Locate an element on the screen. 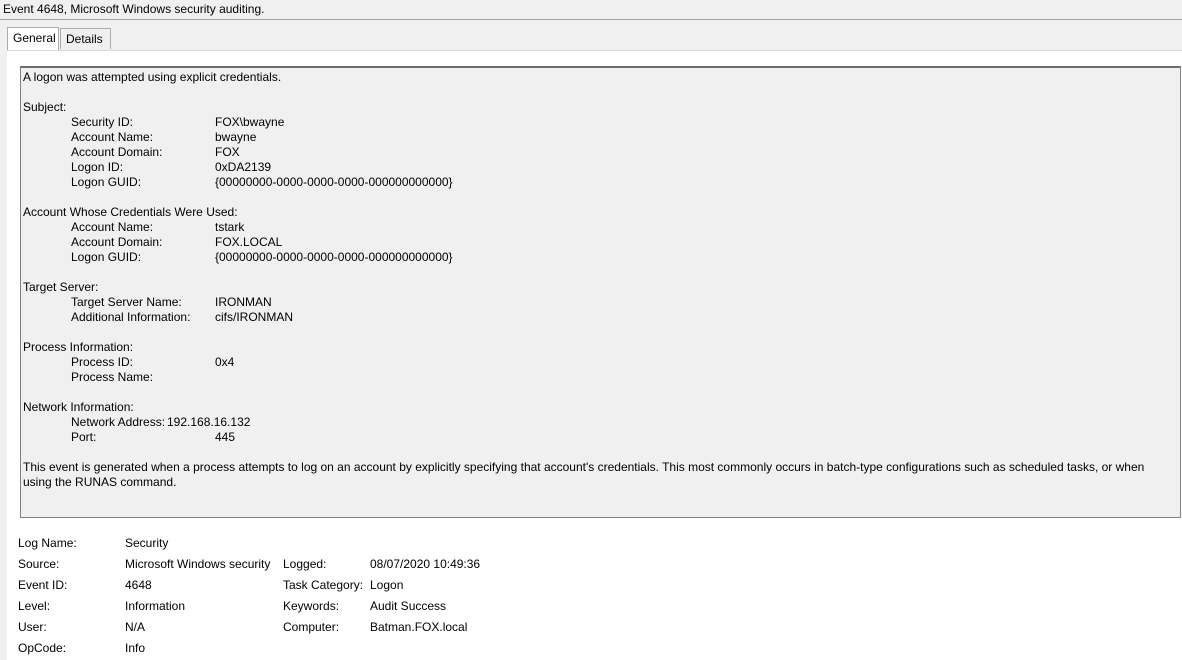 This screenshot has height=660, width=1182. field-label: Target Server Name: is located at coordinates (126, 302).